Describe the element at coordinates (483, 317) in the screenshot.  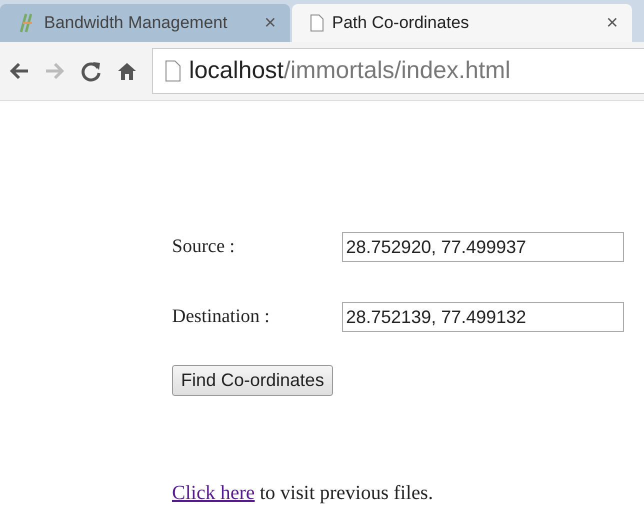
I see `coordinate-field: 28.752139, 77.499132` at that location.